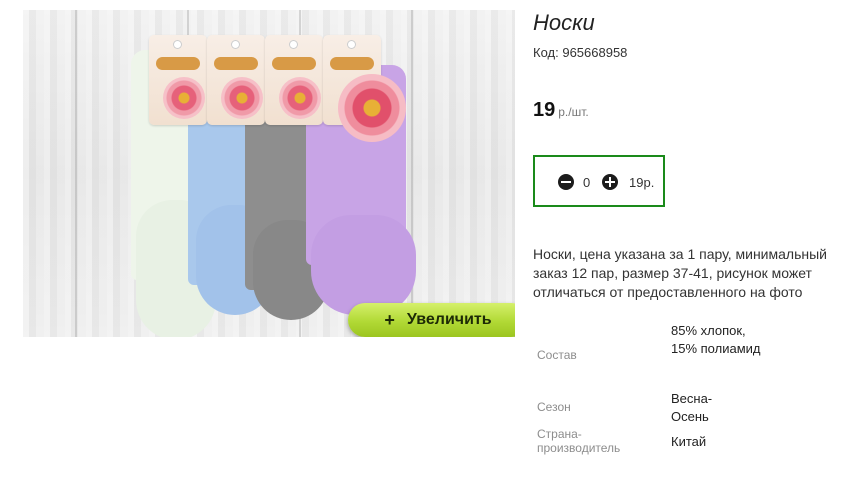 The height and width of the screenshot is (477, 856). What do you see at coordinates (544, 110) in the screenshot?
I see `price-value: 19` at bounding box center [544, 110].